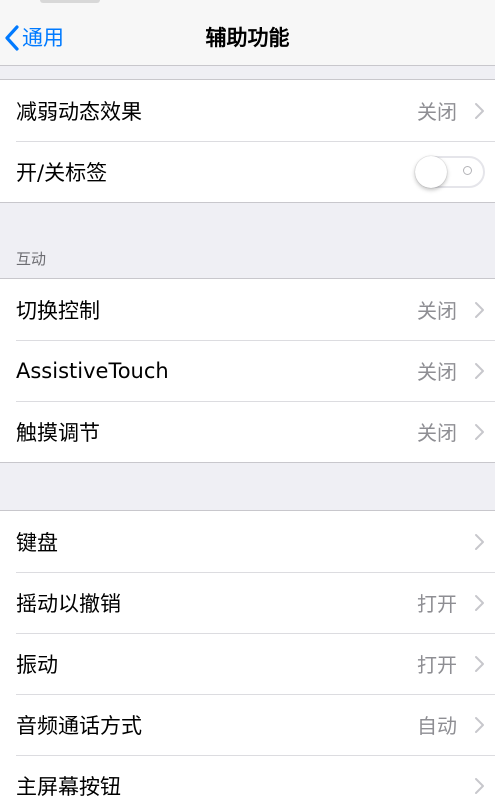  Describe the element at coordinates (437, 726) in the screenshot. I see `row-value: 自动` at that location.